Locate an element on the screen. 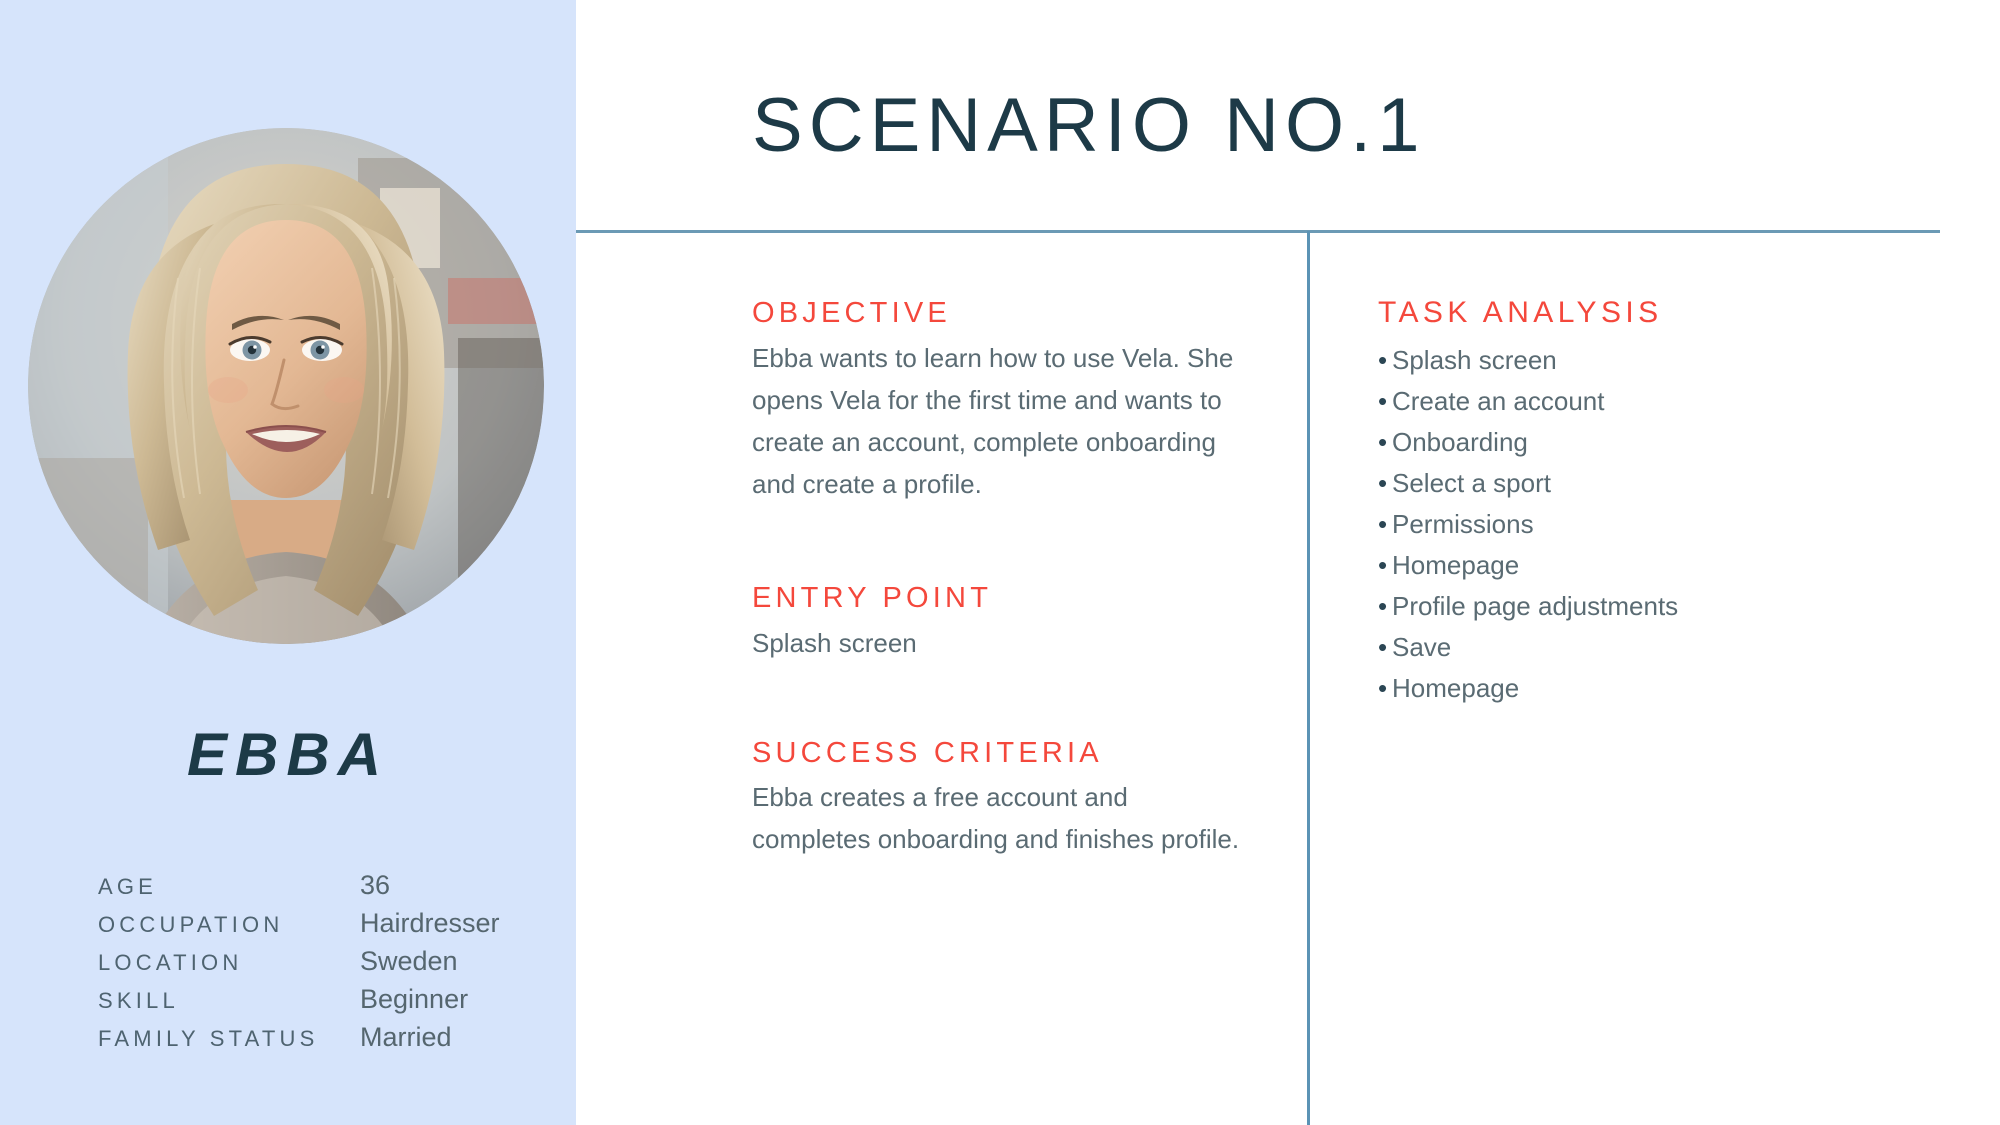 The image size is (2000, 1125). header-divider is located at coordinates (1258, 231).